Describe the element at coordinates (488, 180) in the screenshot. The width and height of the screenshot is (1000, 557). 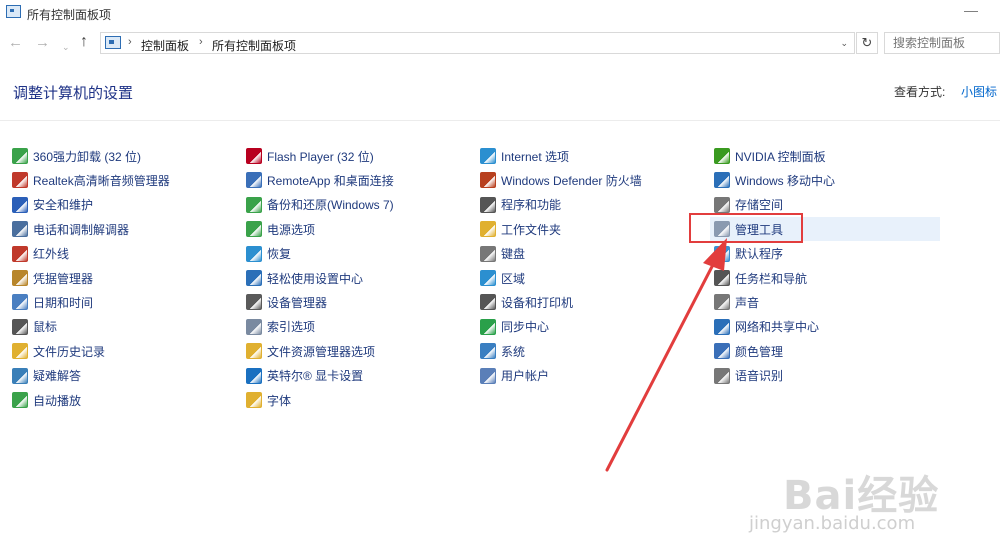
I see `firewall-icon` at that location.